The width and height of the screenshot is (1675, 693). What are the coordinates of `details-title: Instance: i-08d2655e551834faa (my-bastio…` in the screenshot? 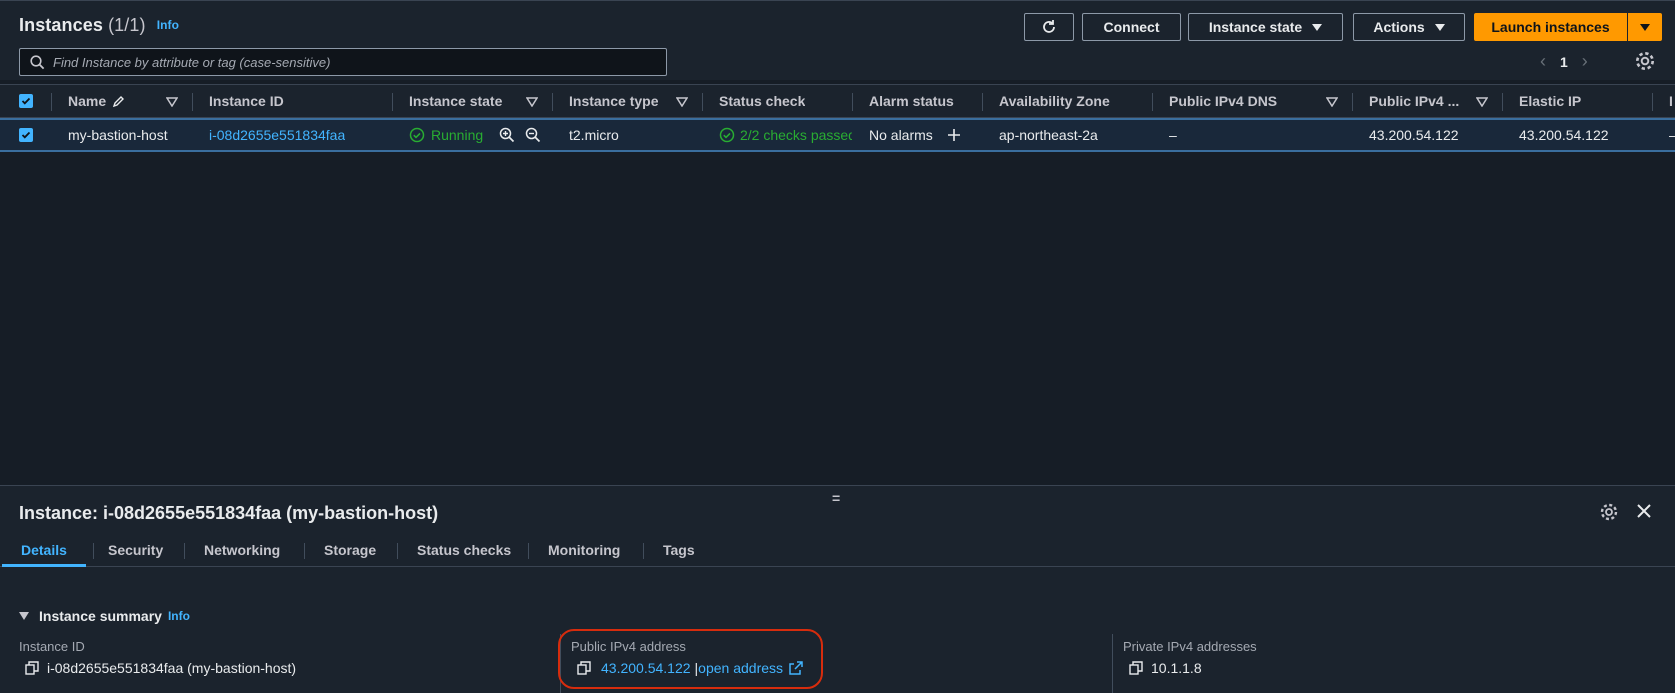 It's located at (229, 513).